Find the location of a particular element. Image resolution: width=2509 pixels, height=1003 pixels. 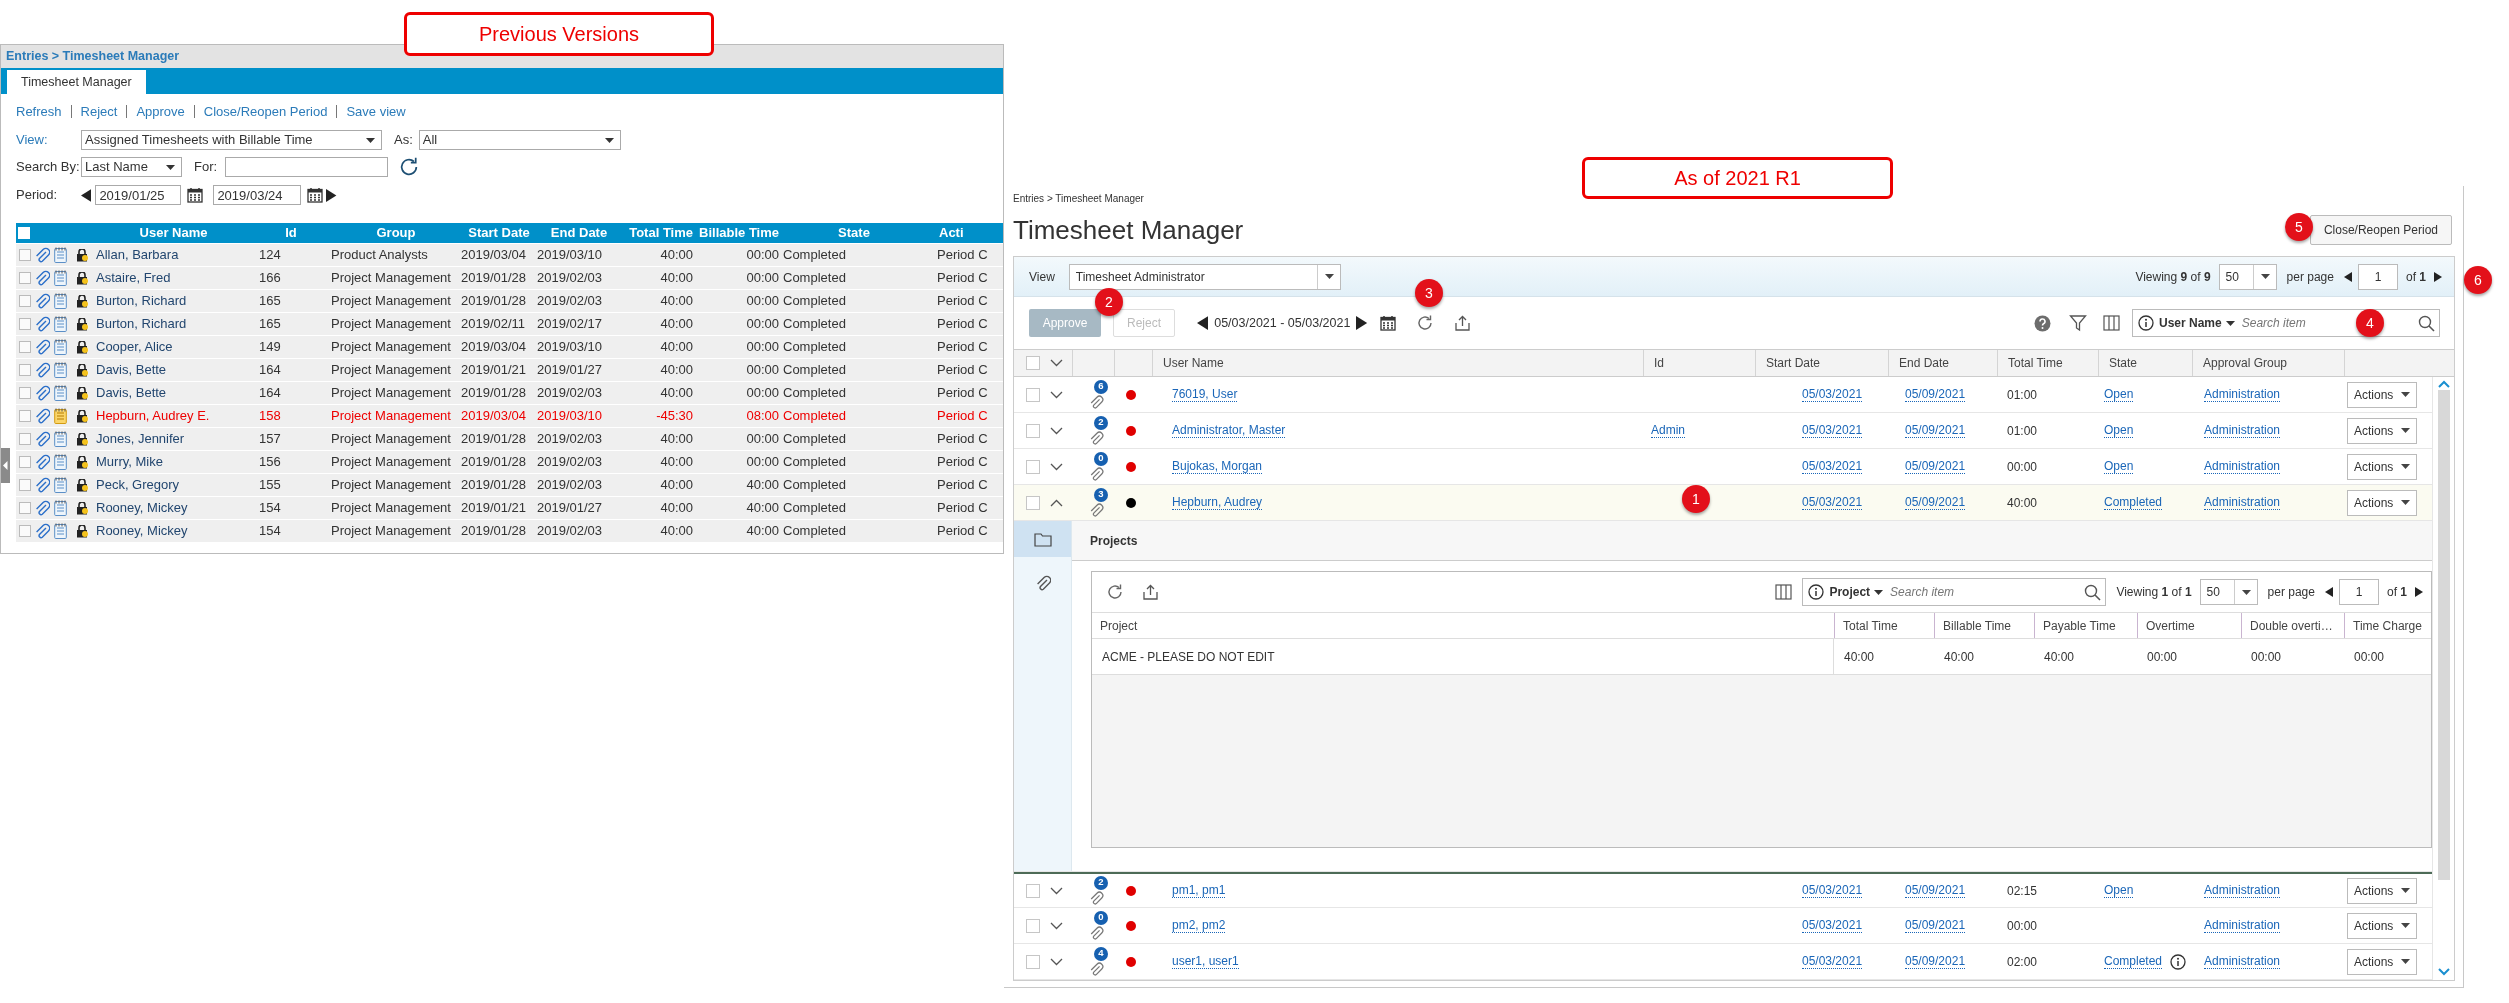

user-name-link: Astaire, Fred is located at coordinates (173, 278).